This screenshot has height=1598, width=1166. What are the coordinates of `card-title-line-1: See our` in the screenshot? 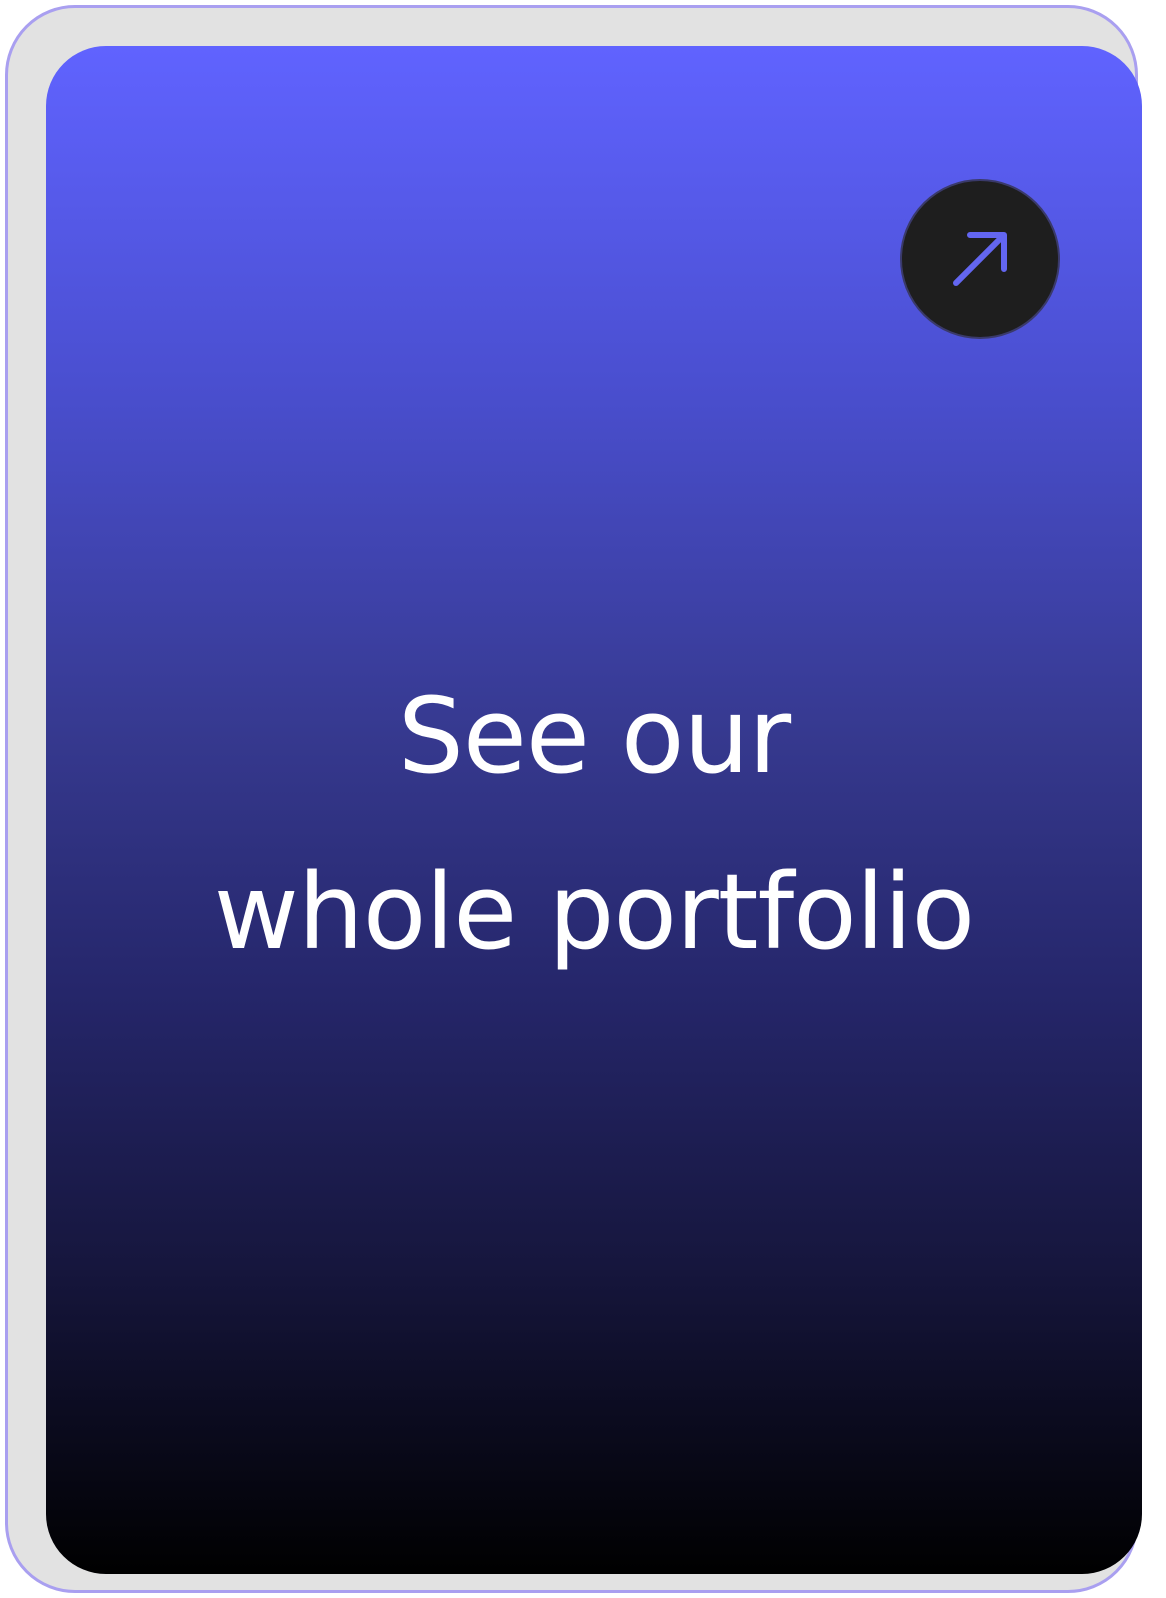 It's located at (594, 736).